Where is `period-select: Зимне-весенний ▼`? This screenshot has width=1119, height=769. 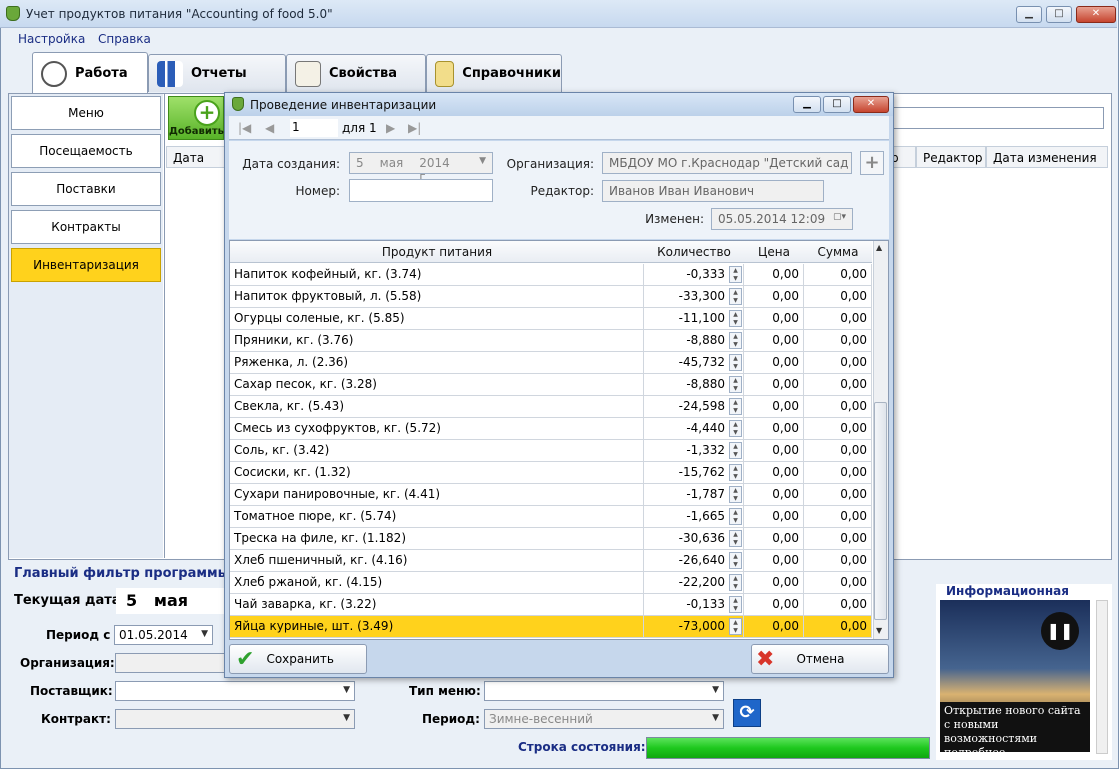
period-select: Зимне-весенний ▼ is located at coordinates (604, 719).